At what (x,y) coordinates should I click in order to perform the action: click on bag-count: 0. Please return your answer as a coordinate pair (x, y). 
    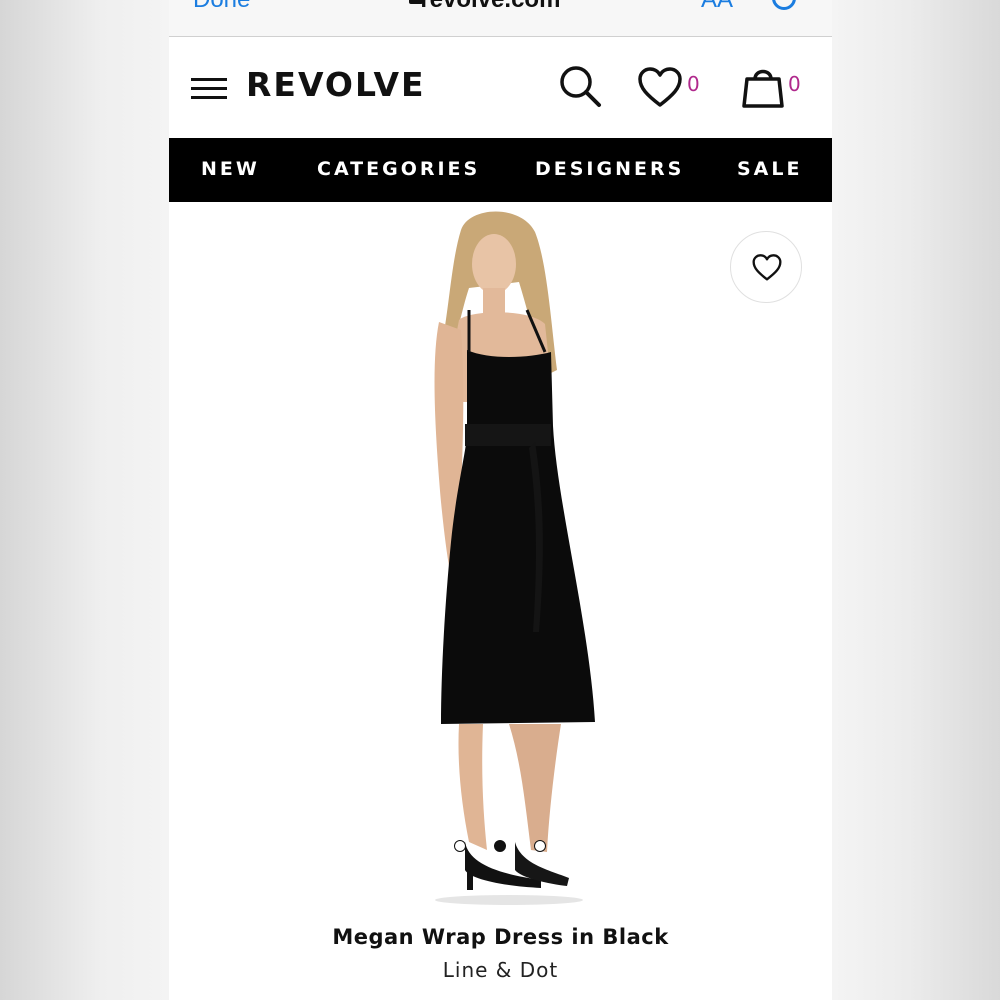
    Looking at the image, I should click on (794, 84).